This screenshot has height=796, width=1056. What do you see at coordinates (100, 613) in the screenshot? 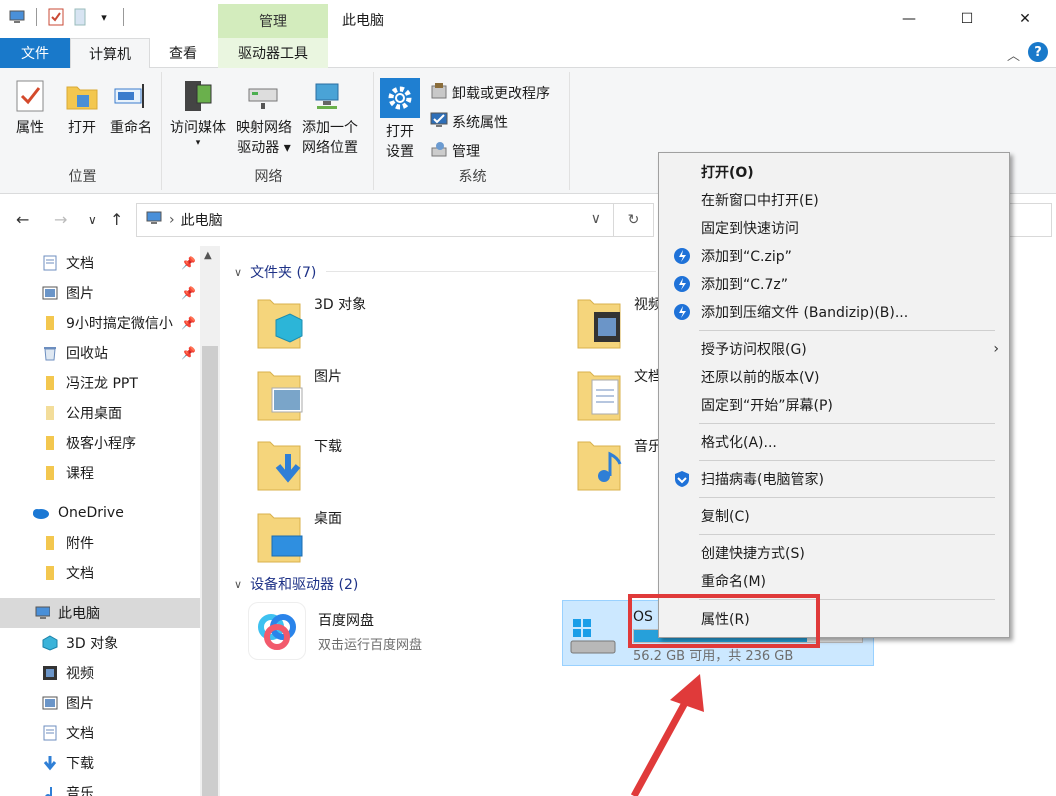
I see `nav-item-this-pc: 此电脑` at bounding box center [100, 613].